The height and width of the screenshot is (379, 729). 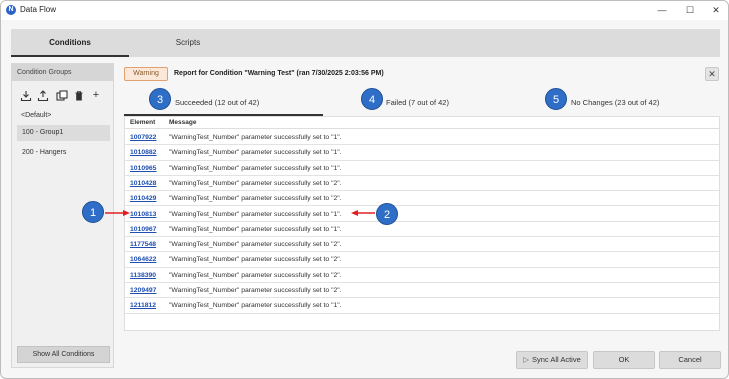 What do you see at coordinates (143, 259) in the screenshot?
I see `element-id-link: 1064622` at bounding box center [143, 259].